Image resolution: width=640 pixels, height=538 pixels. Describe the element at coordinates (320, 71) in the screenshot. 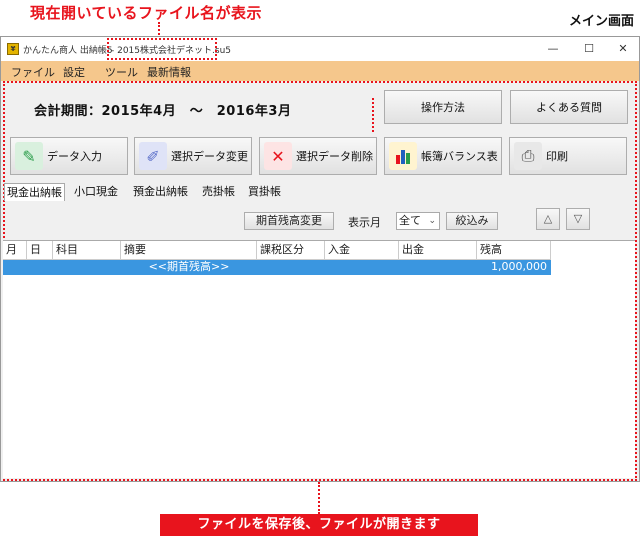

I see `menu-bar: ファイル 設定 ツール 最新情報` at that location.